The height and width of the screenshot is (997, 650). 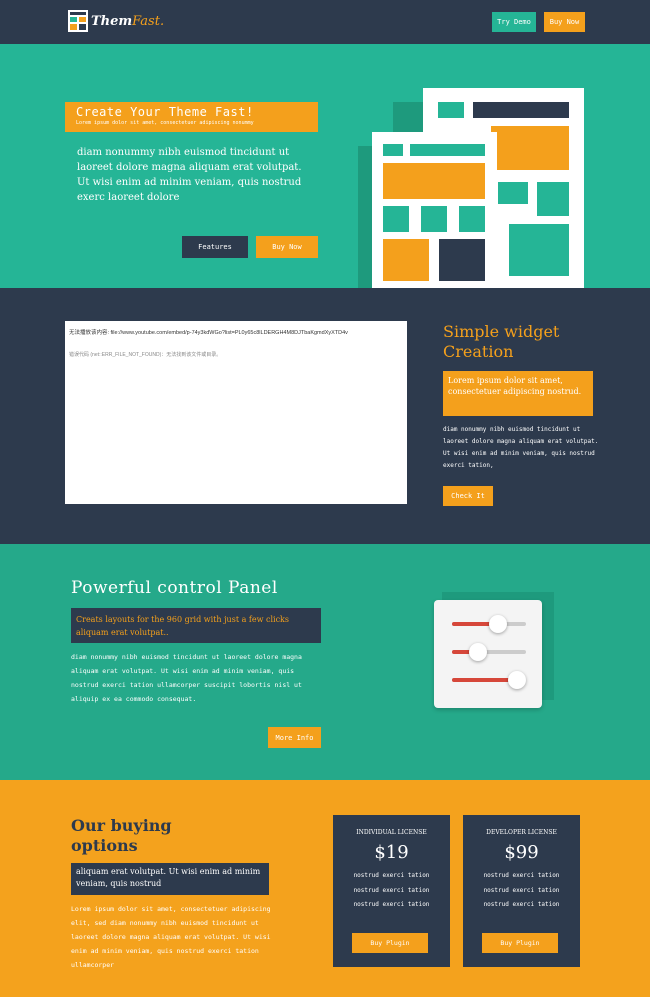 I want to click on more-info-button: More Info, so click(x=294, y=737).